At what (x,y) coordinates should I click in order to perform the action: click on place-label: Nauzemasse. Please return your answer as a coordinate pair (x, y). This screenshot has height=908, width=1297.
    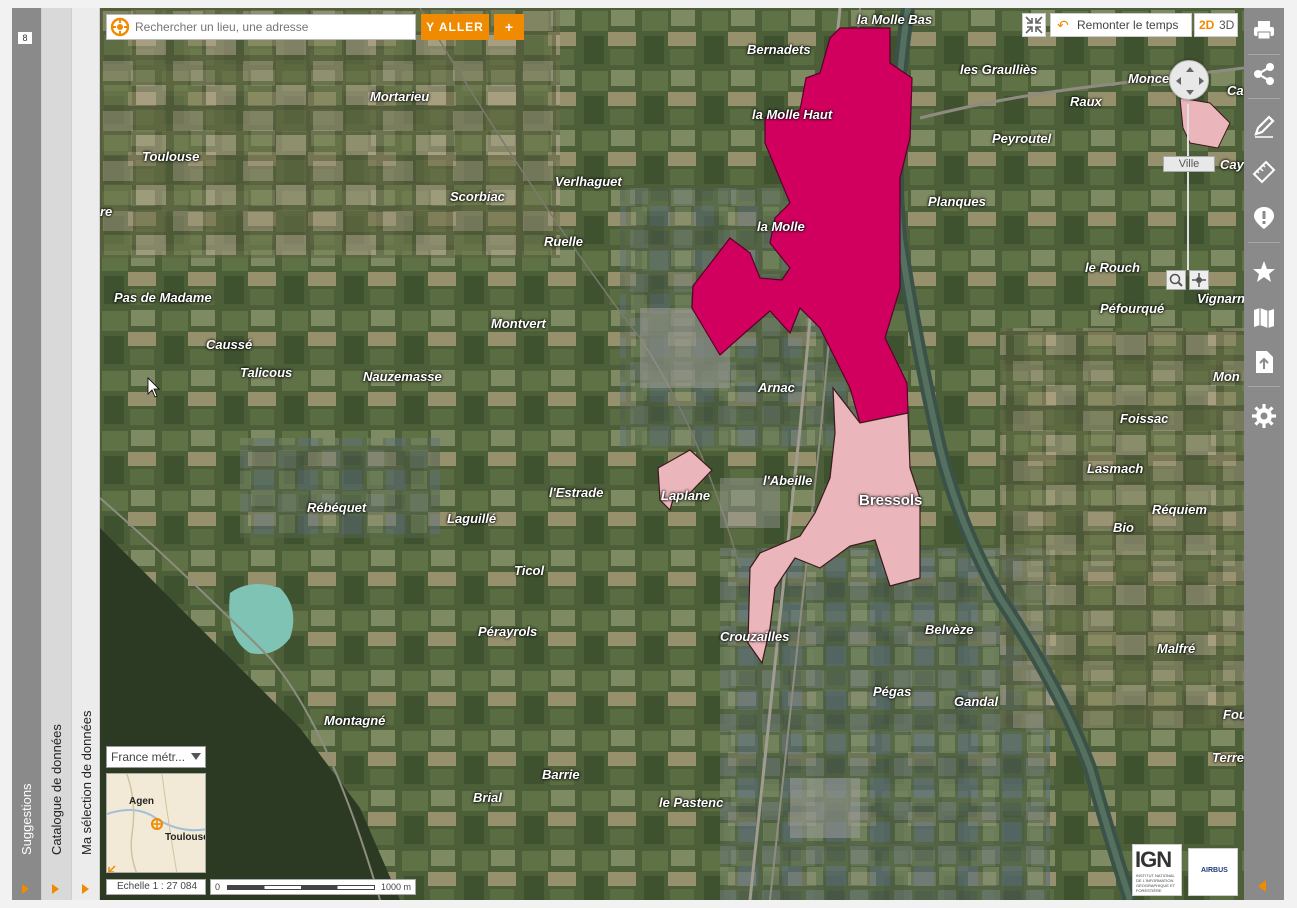
    Looking at the image, I should click on (402, 376).